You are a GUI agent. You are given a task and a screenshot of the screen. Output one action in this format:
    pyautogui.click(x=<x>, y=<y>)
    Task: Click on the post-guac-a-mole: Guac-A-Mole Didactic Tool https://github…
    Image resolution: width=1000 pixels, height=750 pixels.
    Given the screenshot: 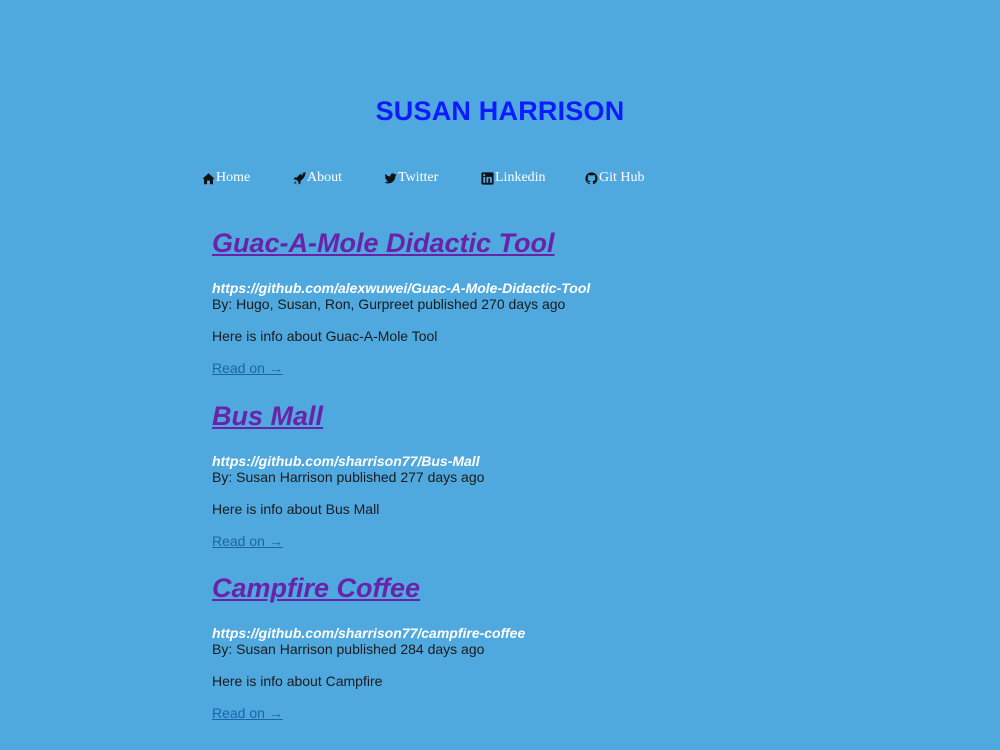 What is the action you would take?
    pyautogui.click(x=492, y=301)
    